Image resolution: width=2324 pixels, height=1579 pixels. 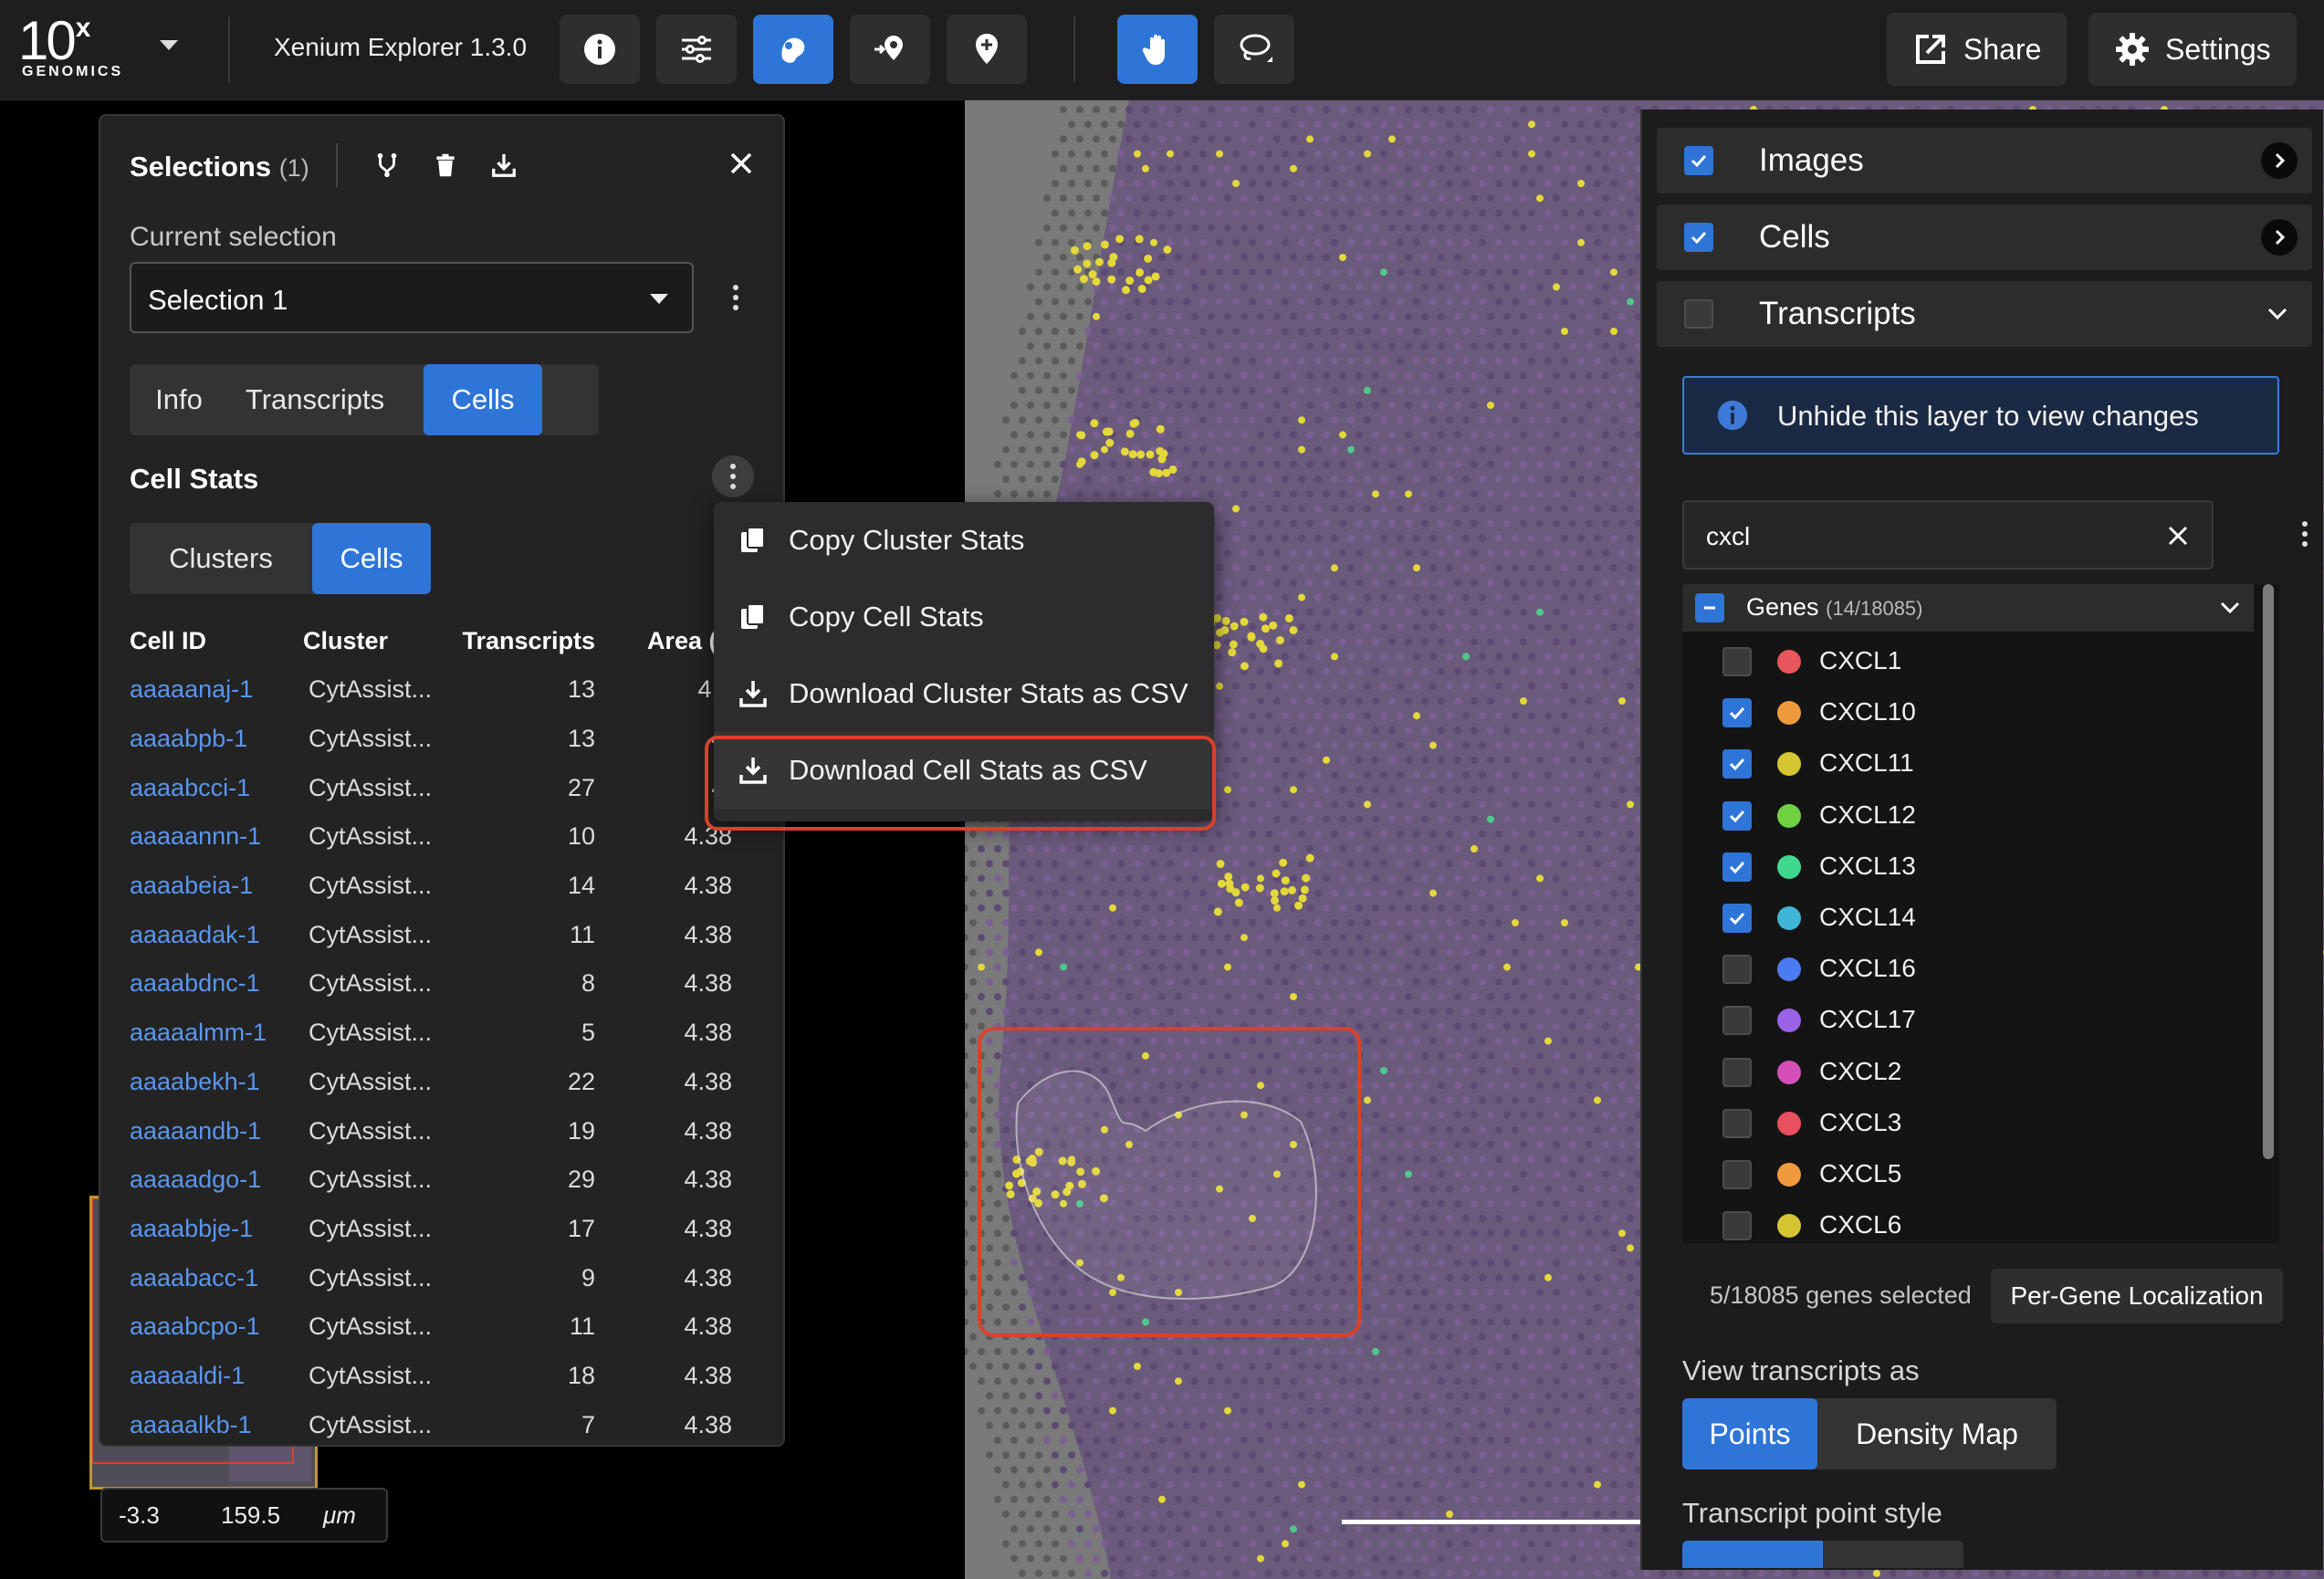 I want to click on gene-row: CXCL11, so click(x=1975, y=764).